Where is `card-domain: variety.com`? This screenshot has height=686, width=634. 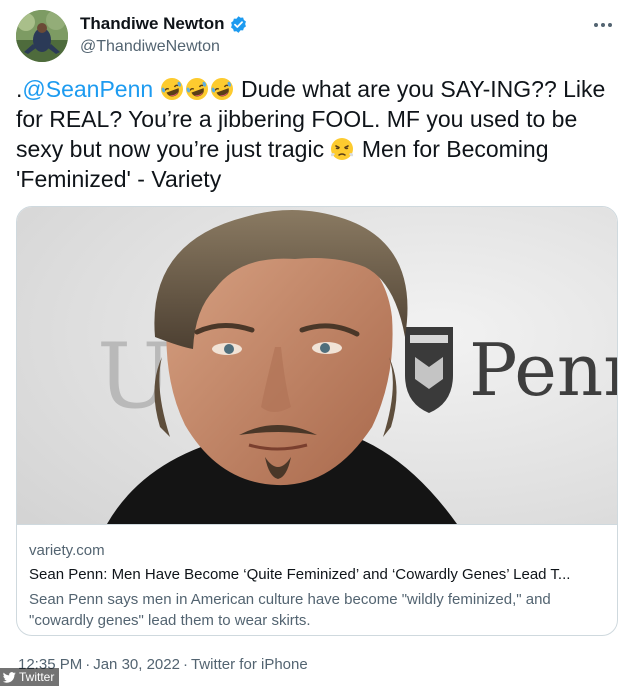
card-domain: variety.com is located at coordinates (67, 550).